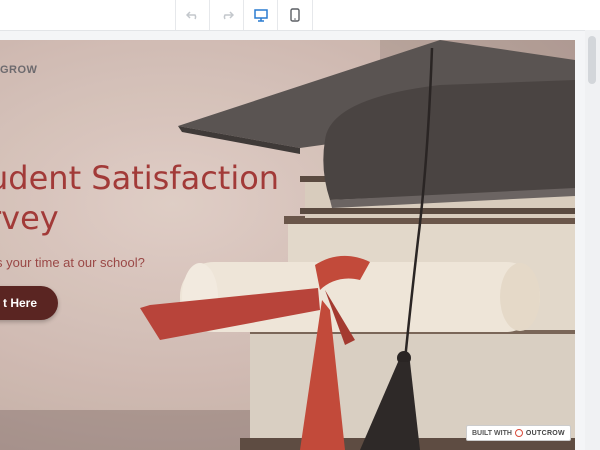  I want to click on desktop-view-button, so click(260, 15).